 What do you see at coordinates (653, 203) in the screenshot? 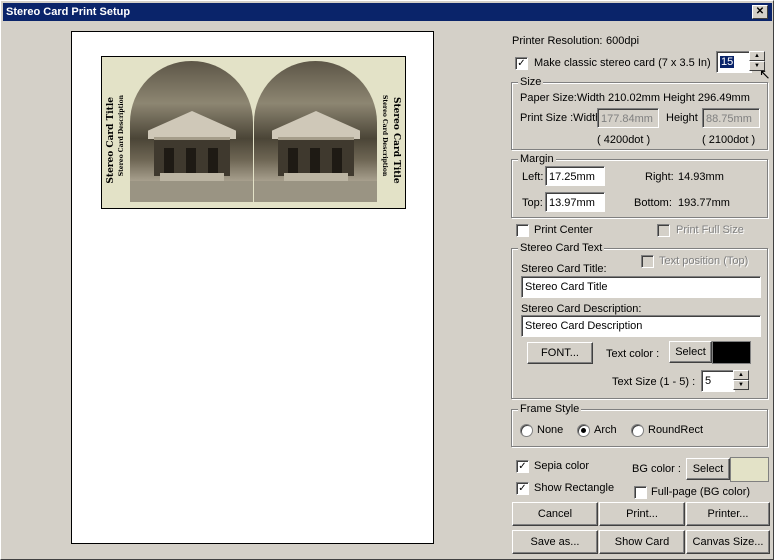
I see `margin-bottom-label: Bottom:` at bounding box center [653, 203].